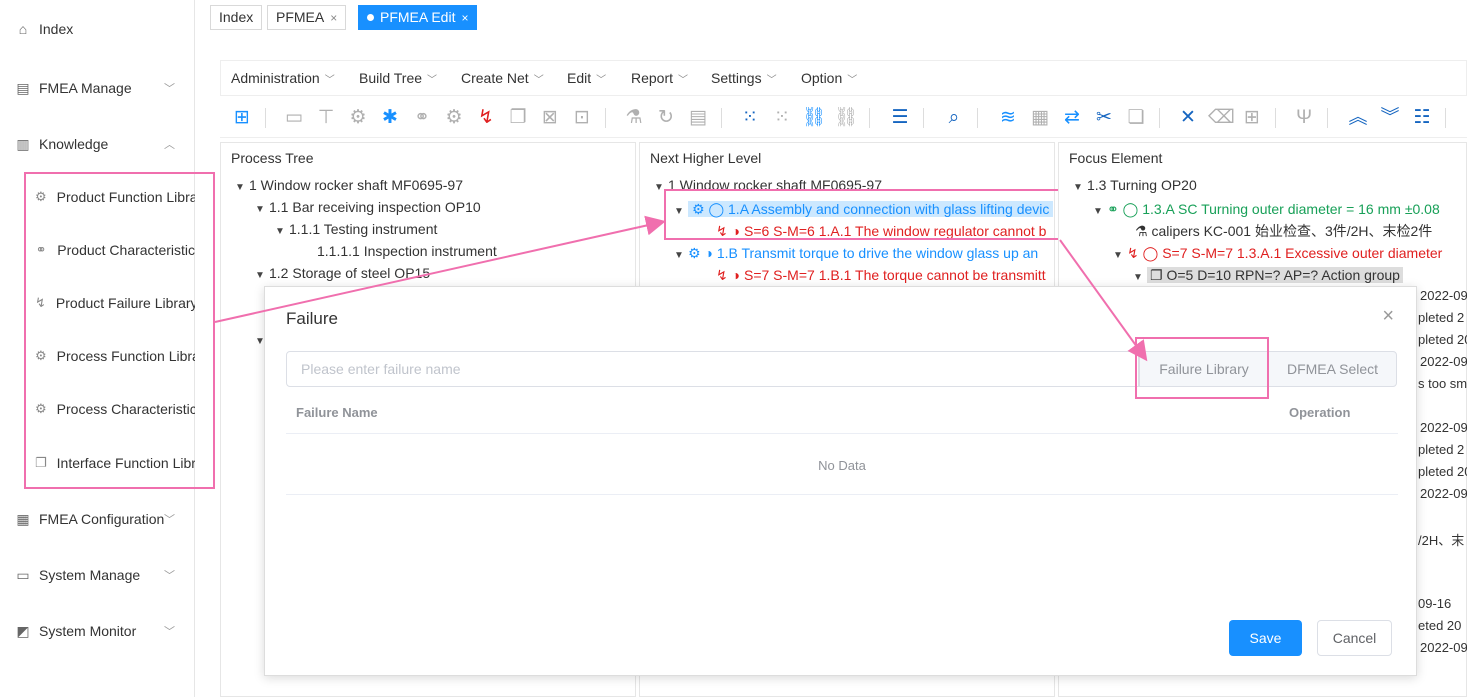 This screenshot has height=697, width=1467. What do you see at coordinates (1268, 275) in the screenshot?
I see `tree-node-action-group: ▼ ❐ O=5 D=10 RPN=? AP=? Action group` at bounding box center [1268, 275].